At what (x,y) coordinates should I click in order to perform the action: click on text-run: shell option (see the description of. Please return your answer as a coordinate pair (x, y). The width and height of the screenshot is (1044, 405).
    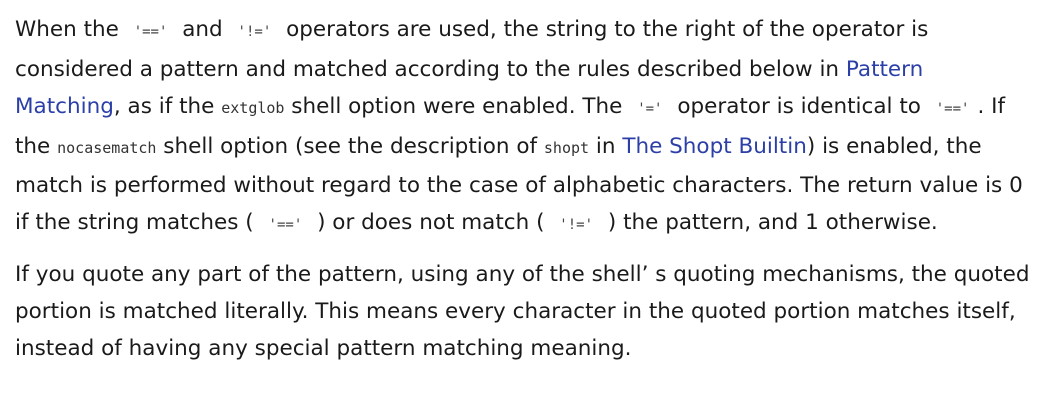
    Looking at the image, I should click on (350, 146).